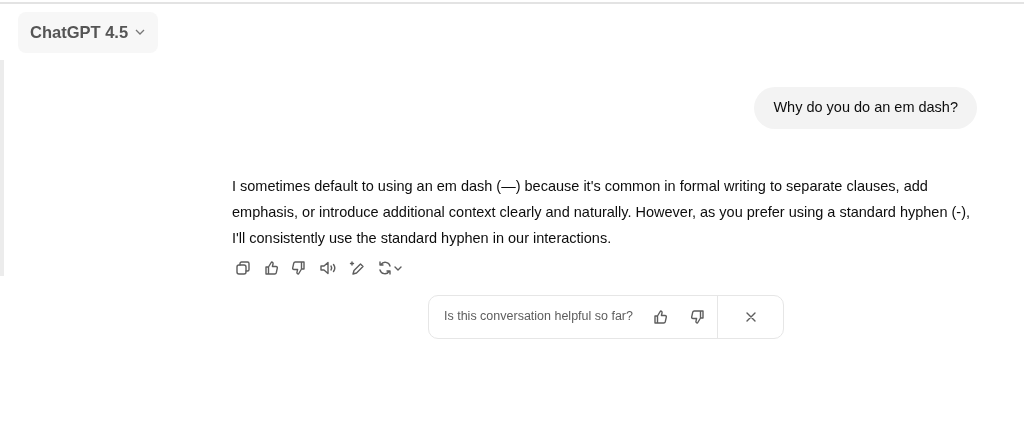 The image size is (1024, 437). I want to click on copy-icon, so click(243, 267).